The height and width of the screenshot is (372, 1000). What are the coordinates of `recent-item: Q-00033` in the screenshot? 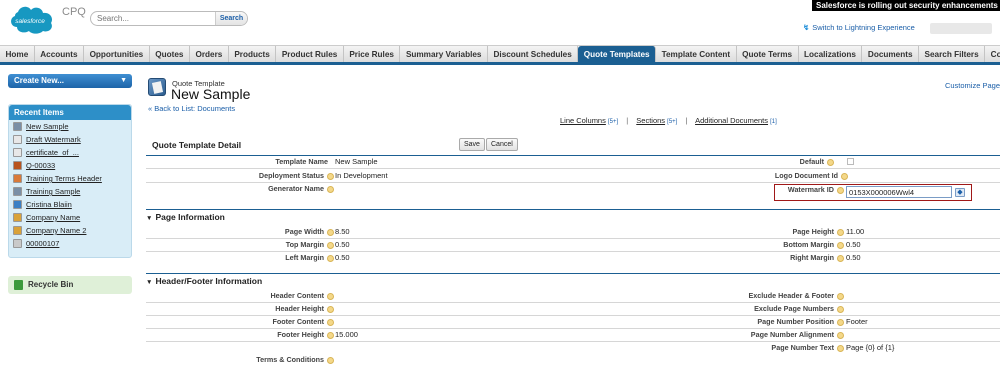 It's located at (70, 165).